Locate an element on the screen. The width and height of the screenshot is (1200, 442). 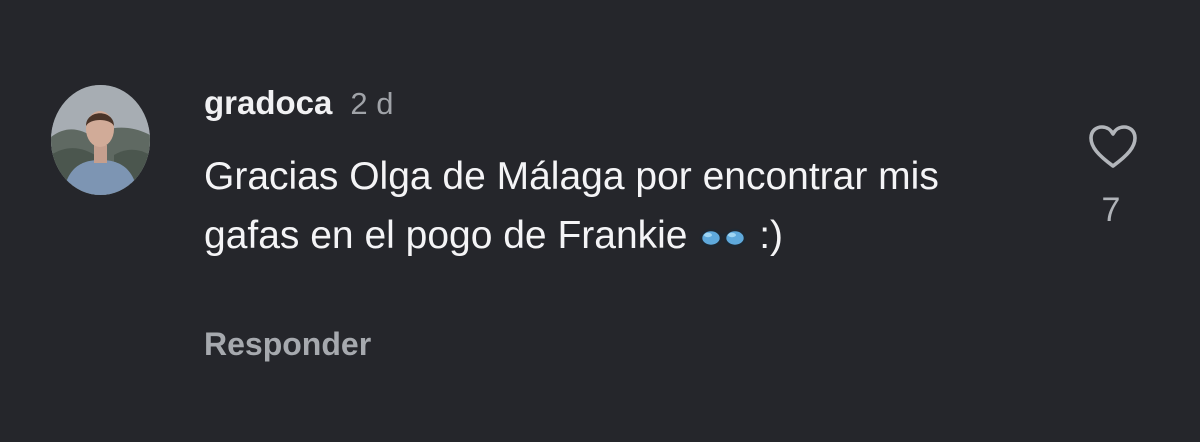
glasses-icon is located at coordinates (723, 228).